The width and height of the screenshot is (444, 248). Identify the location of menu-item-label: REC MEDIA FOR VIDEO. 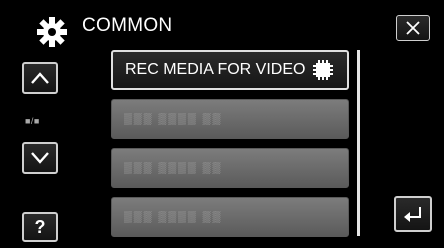
(215, 69).